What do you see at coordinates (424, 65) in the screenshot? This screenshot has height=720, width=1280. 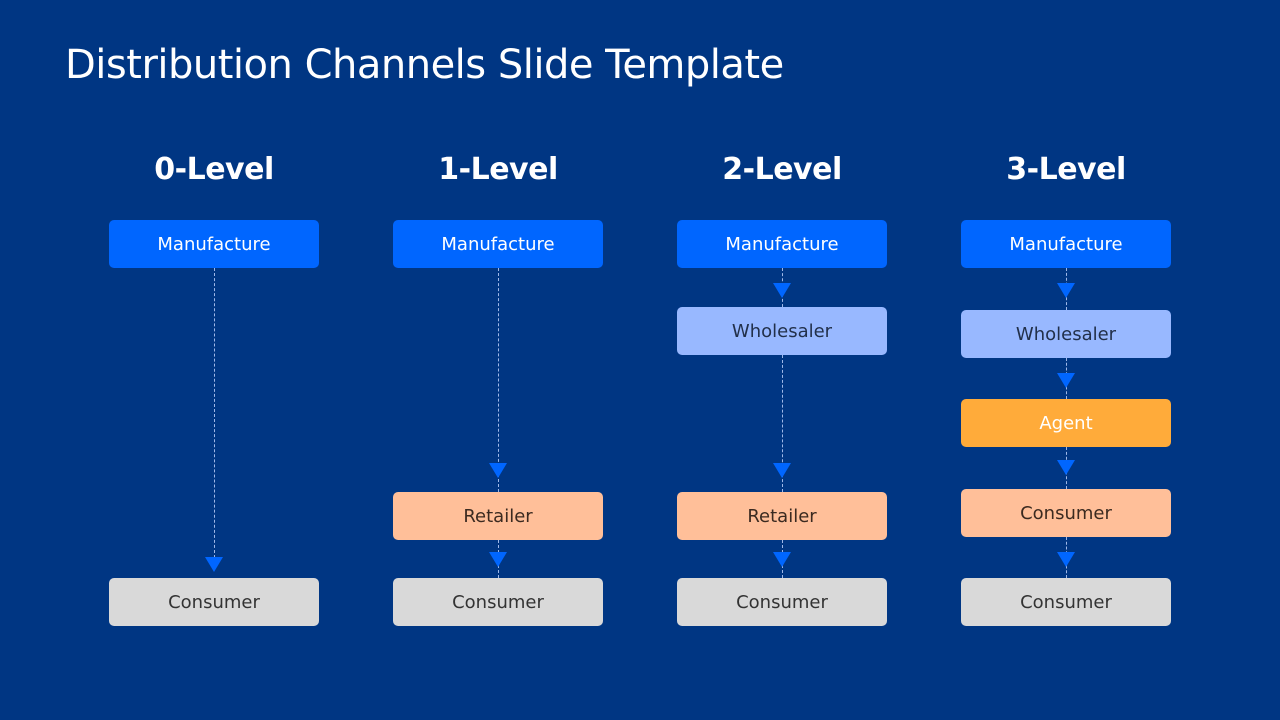 I see `slide-title: Distribution Channels Slide Template` at bounding box center [424, 65].